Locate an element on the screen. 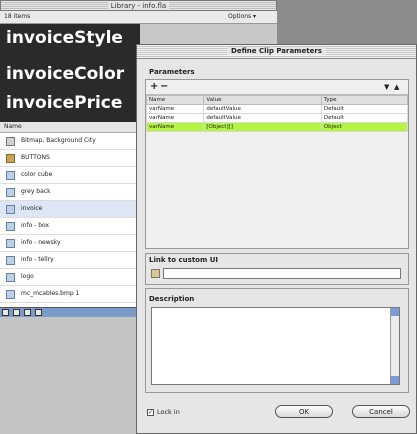  list-item: info - newsky is located at coordinates (69, 243).